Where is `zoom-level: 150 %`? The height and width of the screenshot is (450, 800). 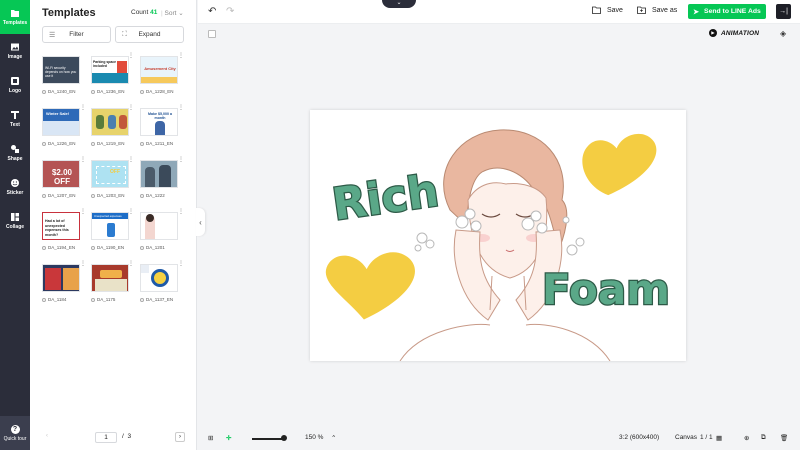 zoom-level: 150 % is located at coordinates (314, 437).